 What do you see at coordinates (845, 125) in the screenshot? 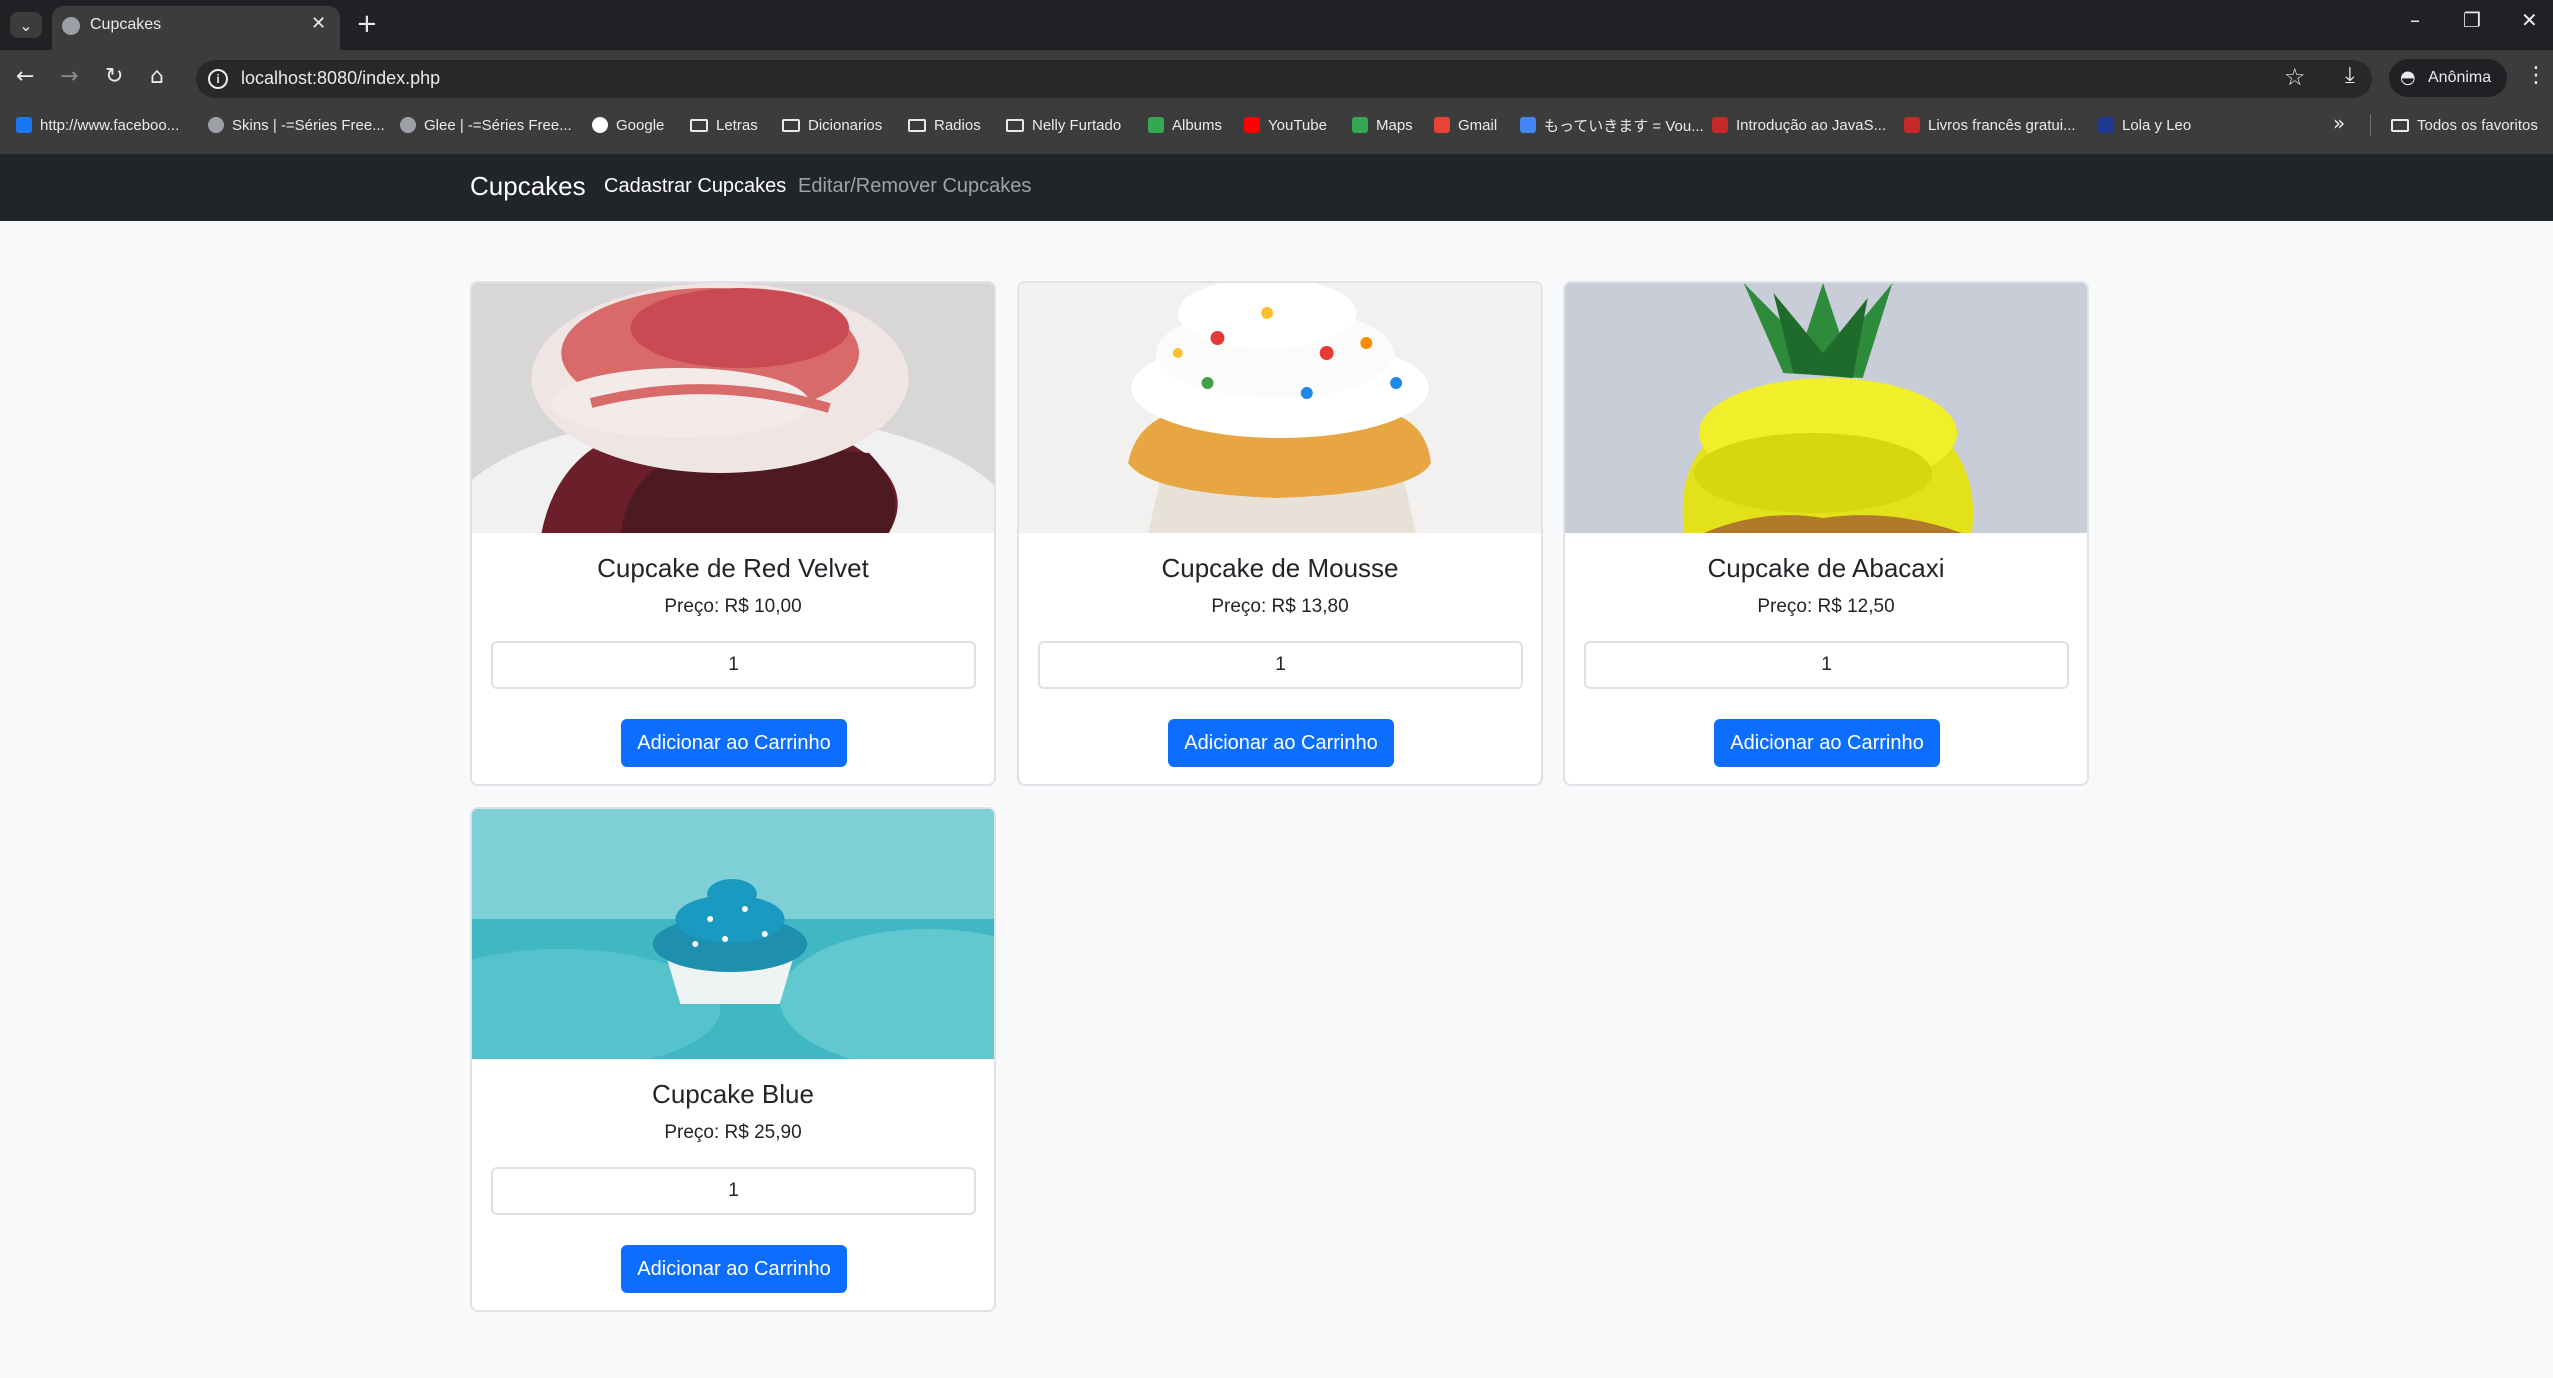
I see `bookmark-label: Dicionarios` at bounding box center [845, 125].